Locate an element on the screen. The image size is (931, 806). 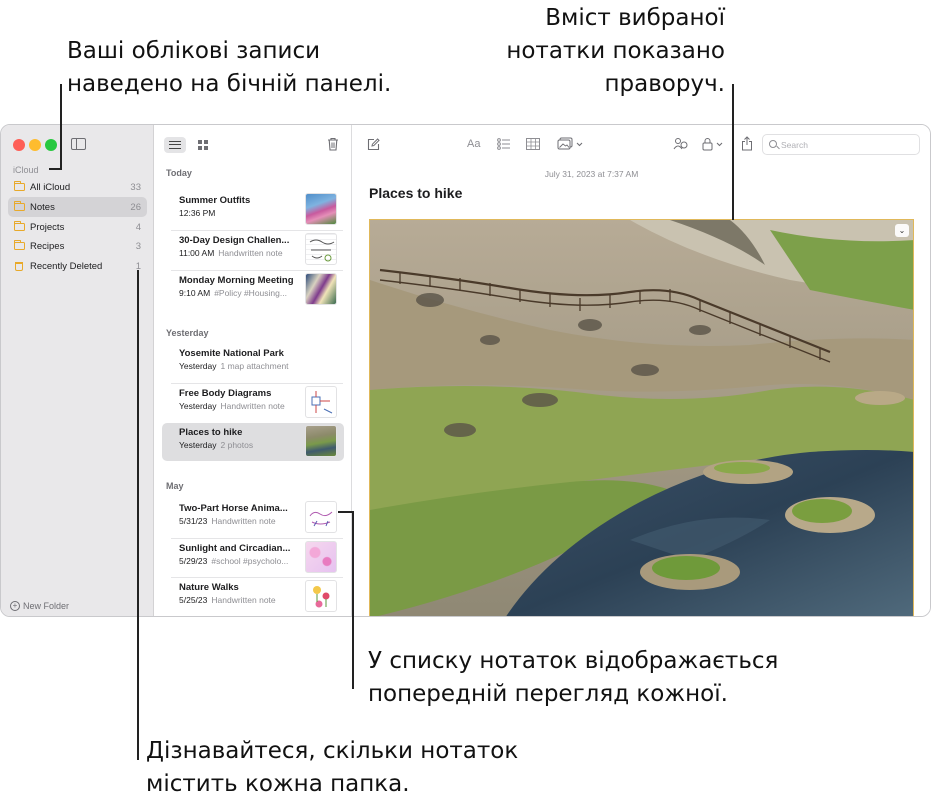
minimize-window-button is located at coordinates (35, 145).